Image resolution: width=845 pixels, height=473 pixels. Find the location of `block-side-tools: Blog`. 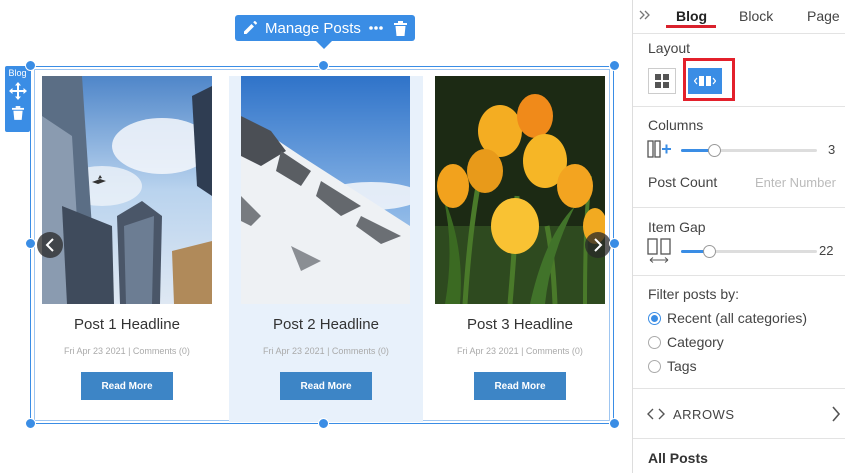

block-side-tools: Blog is located at coordinates (17, 99).